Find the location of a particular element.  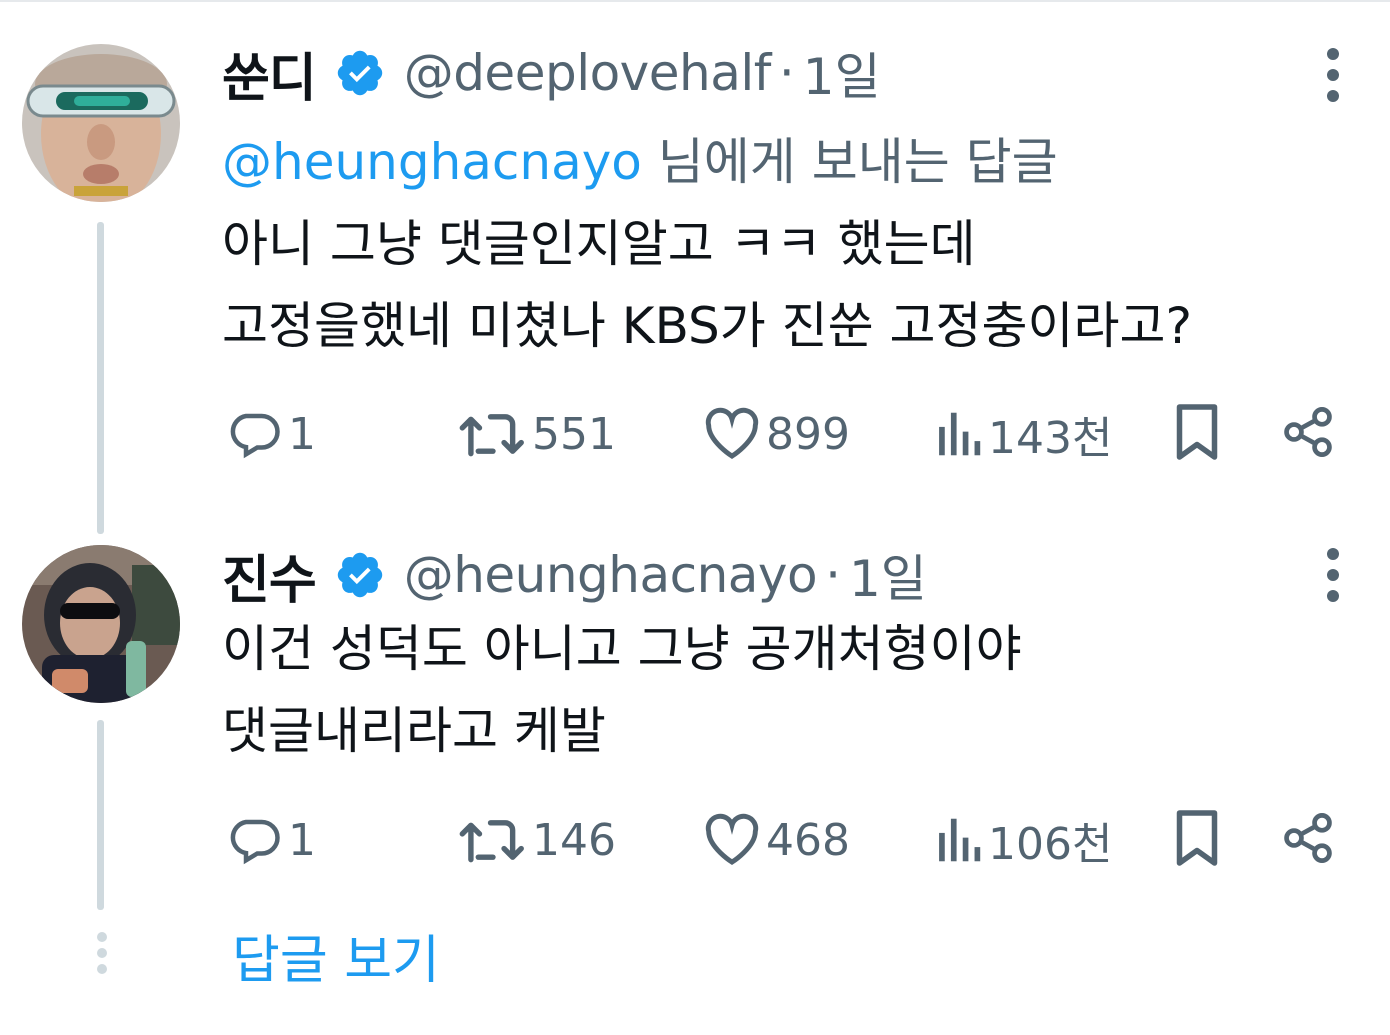

like-count: 899 is located at coordinates (808, 434).